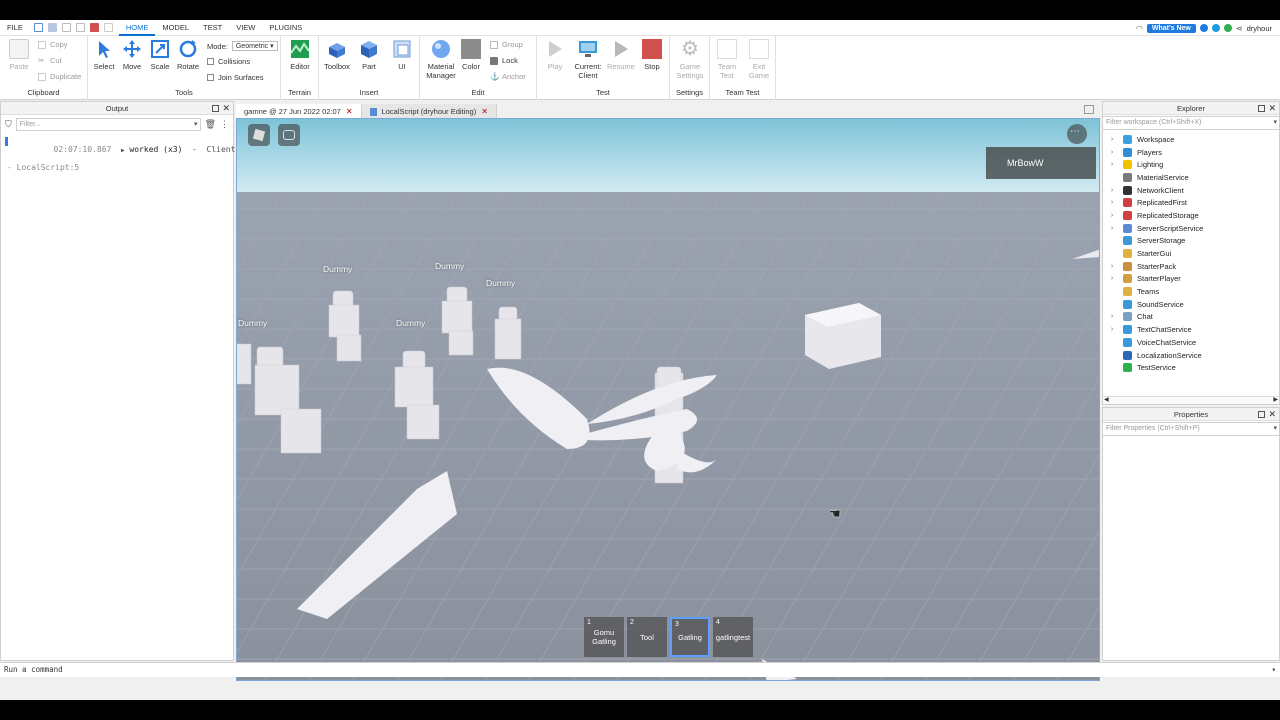 The image size is (1280, 720). Describe the element at coordinates (188, 55) in the screenshot. I see `rotate-button: Rotate` at that location.